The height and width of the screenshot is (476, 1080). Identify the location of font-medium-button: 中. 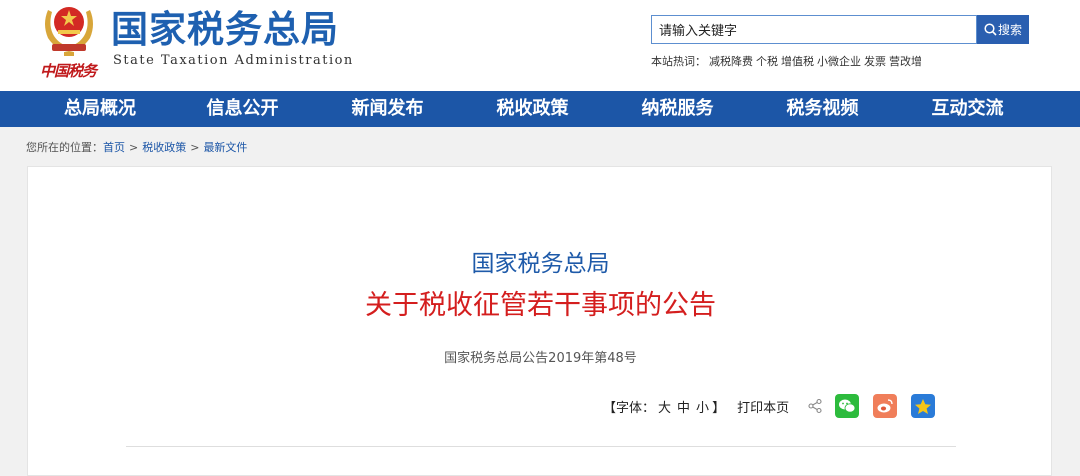
(683, 406).